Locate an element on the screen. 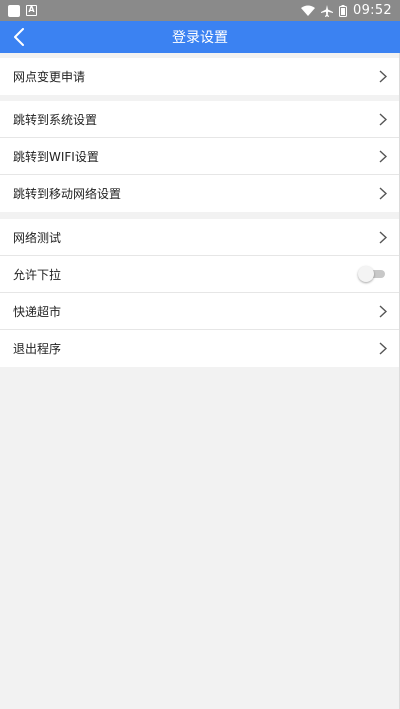  status-left: A is located at coordinates (22, 10).